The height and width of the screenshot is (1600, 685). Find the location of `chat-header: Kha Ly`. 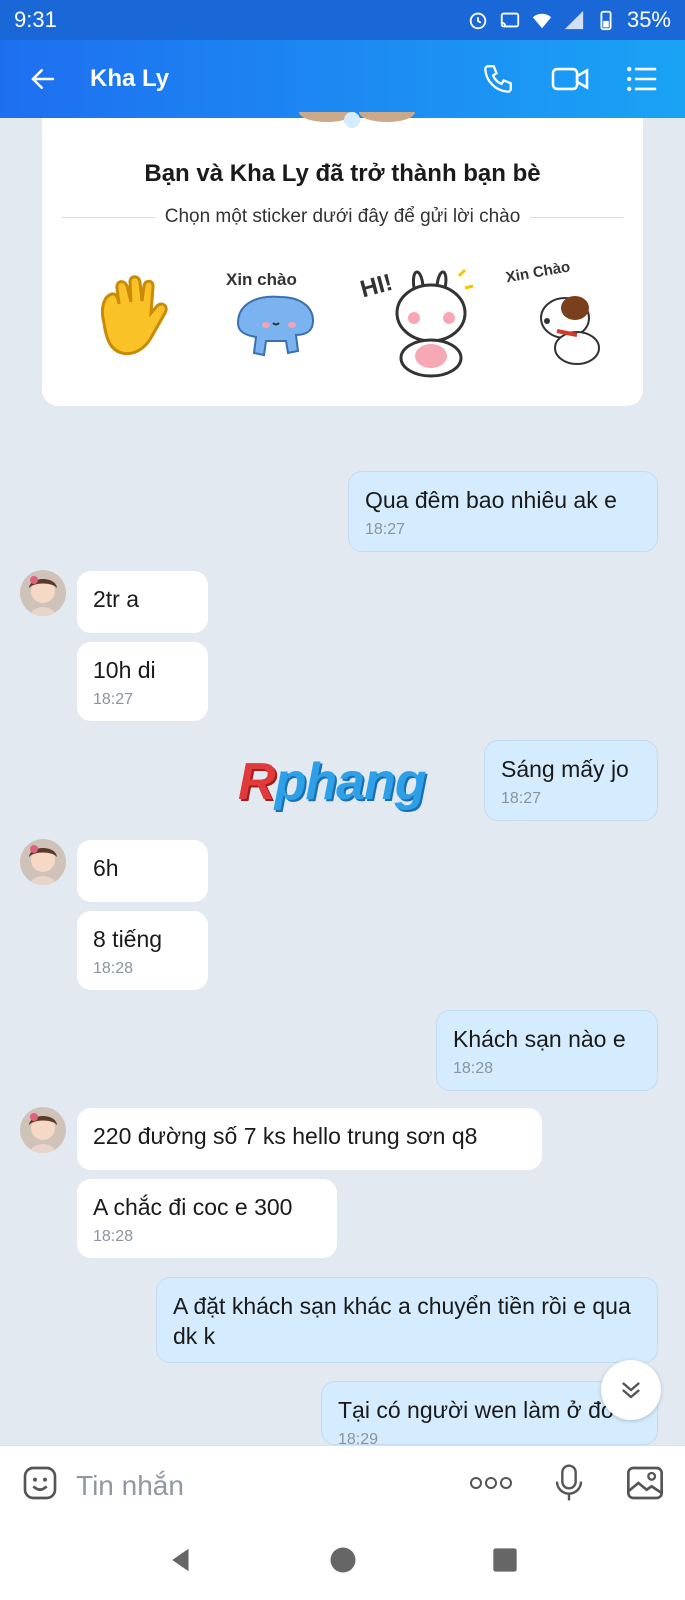

chat-header: Kha Ly is located at coordinates (342, 79).